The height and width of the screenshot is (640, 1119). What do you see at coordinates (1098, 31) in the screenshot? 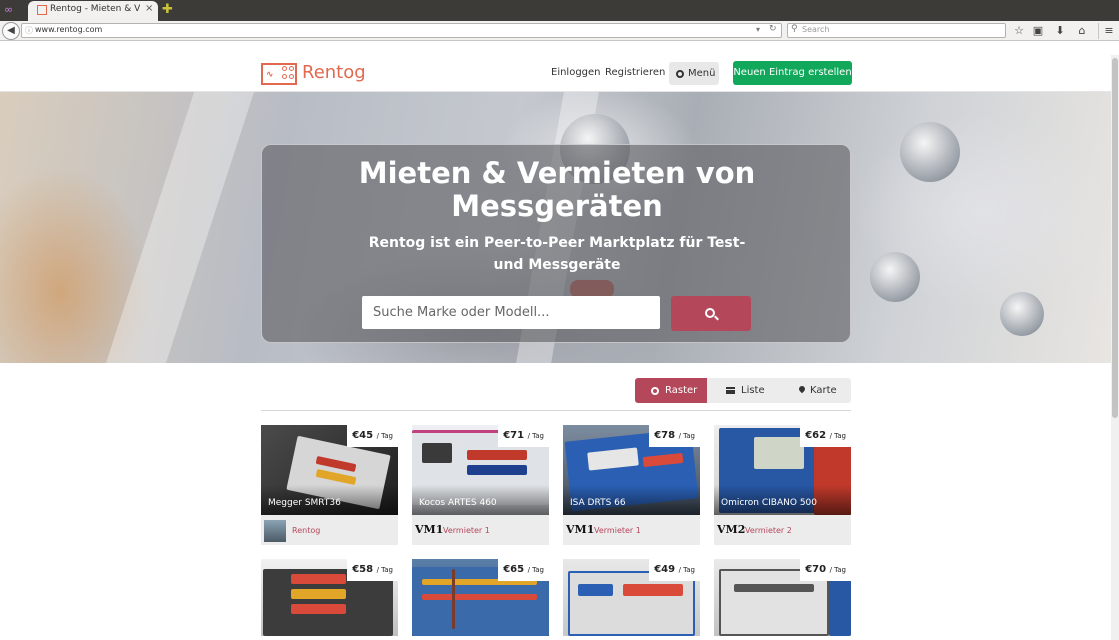
I see `toolbar-separator` at bounding box center [1098, 31].